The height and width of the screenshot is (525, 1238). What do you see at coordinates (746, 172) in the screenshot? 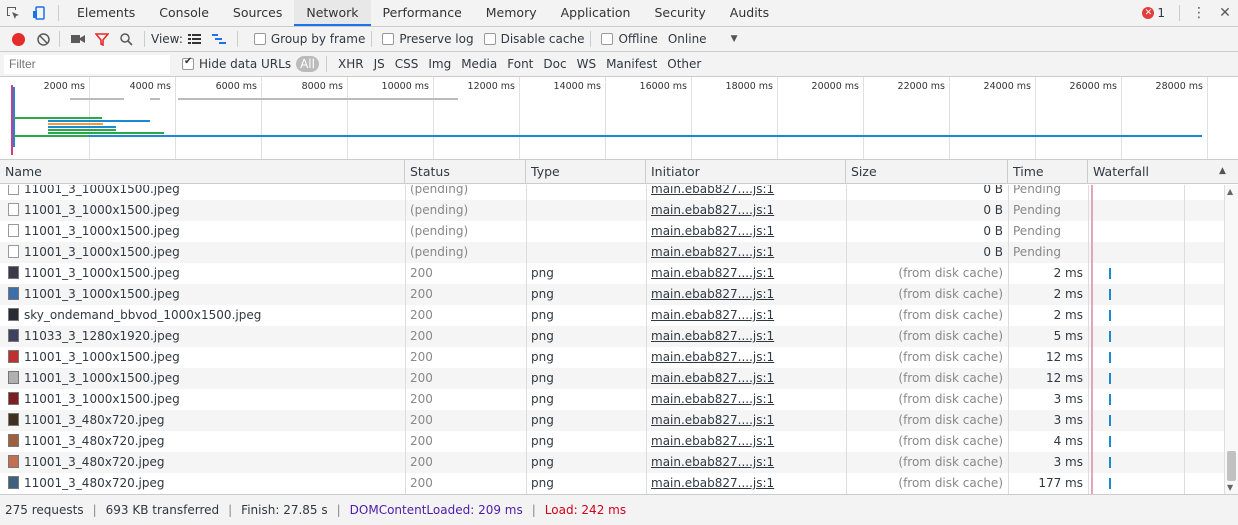
I see `column-header-initiator: Initiator` at bounding box center [746, 172].